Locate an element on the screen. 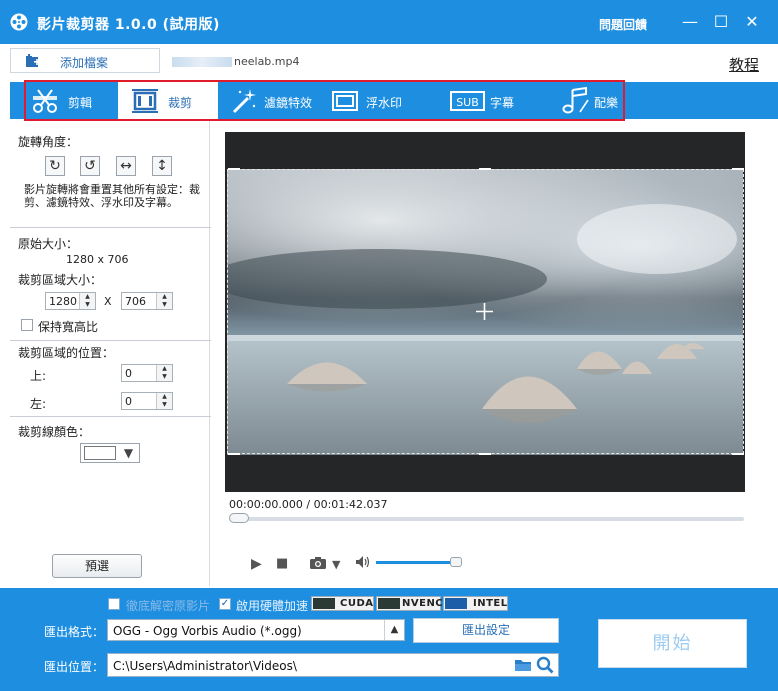 This screenshot has width=778, height=691. preset-button: 預選 is located at coordinates (97, 566).